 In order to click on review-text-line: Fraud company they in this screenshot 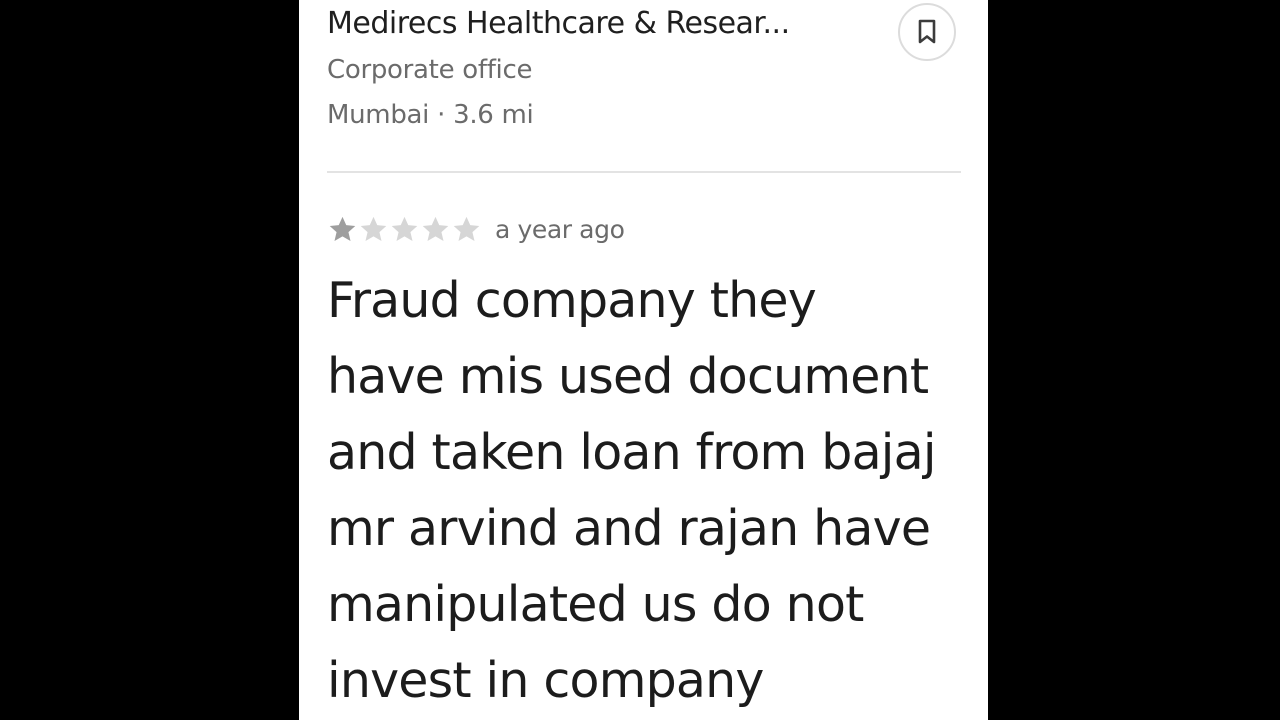, I will do `click(572, 300)`.